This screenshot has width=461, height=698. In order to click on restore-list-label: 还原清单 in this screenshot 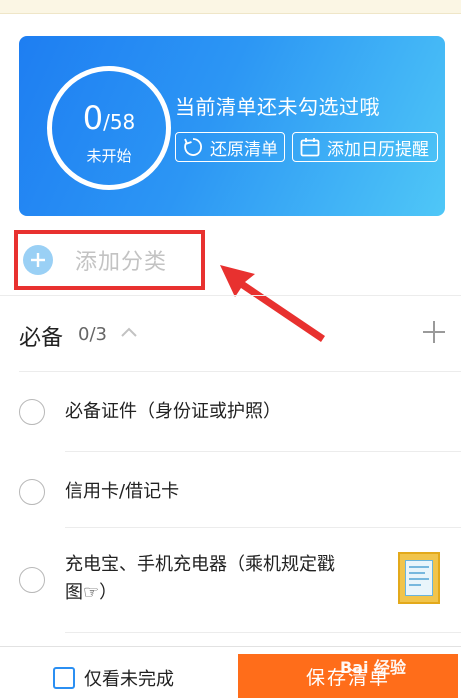, I will do `click(244, 149)`.